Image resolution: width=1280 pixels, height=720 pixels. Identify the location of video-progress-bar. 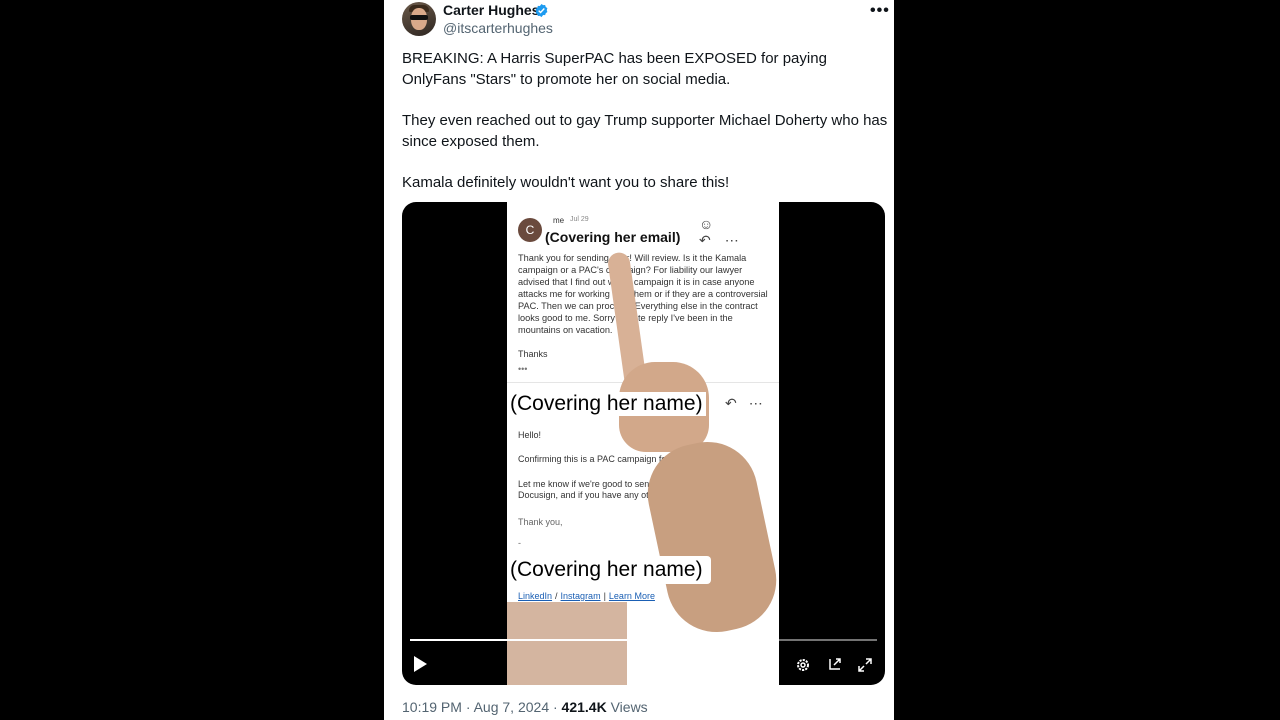
(643, 640).